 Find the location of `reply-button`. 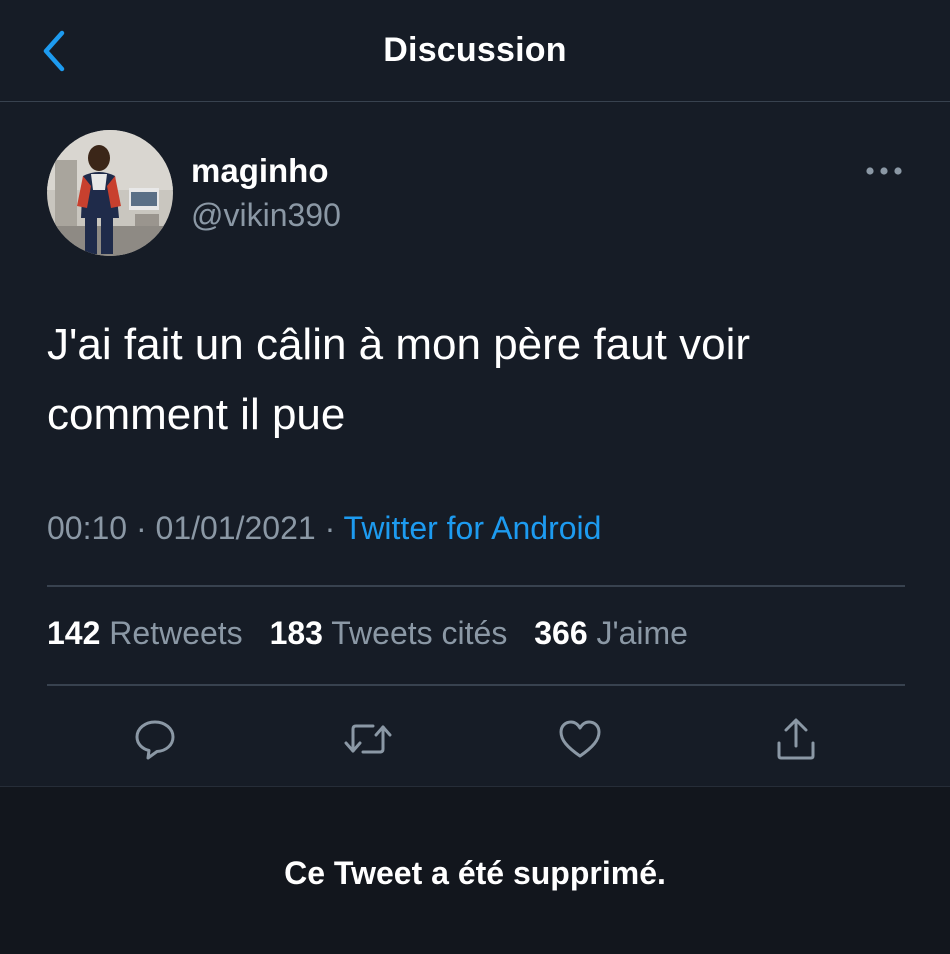

reply-button is located at coordinates (155, 739).